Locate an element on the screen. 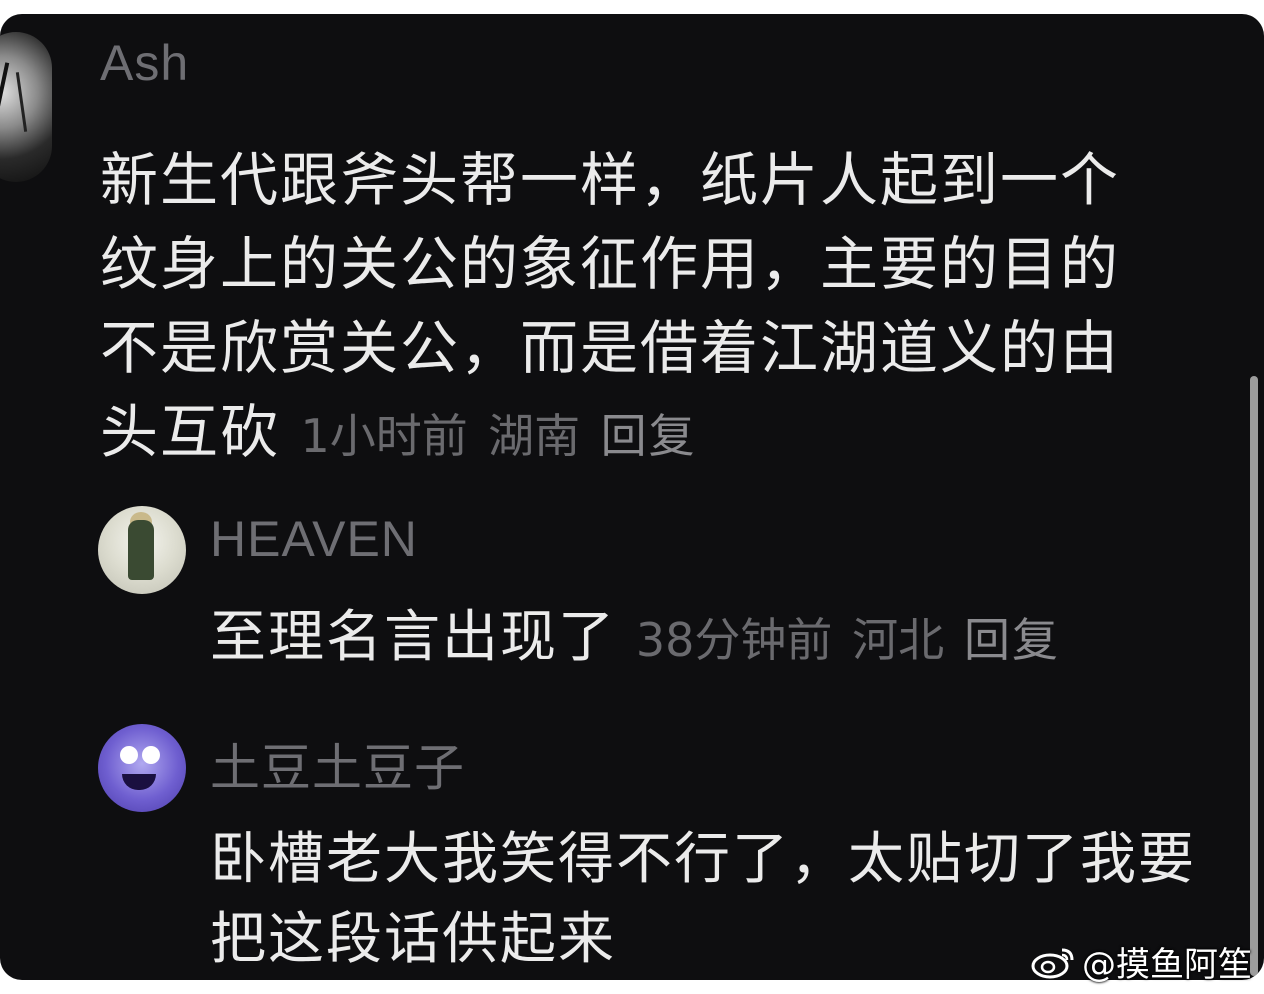 The width and height of the screenshot is (1264, 994). watermark: @摸鱼阿笙 is located at coordinates (1141, 961).